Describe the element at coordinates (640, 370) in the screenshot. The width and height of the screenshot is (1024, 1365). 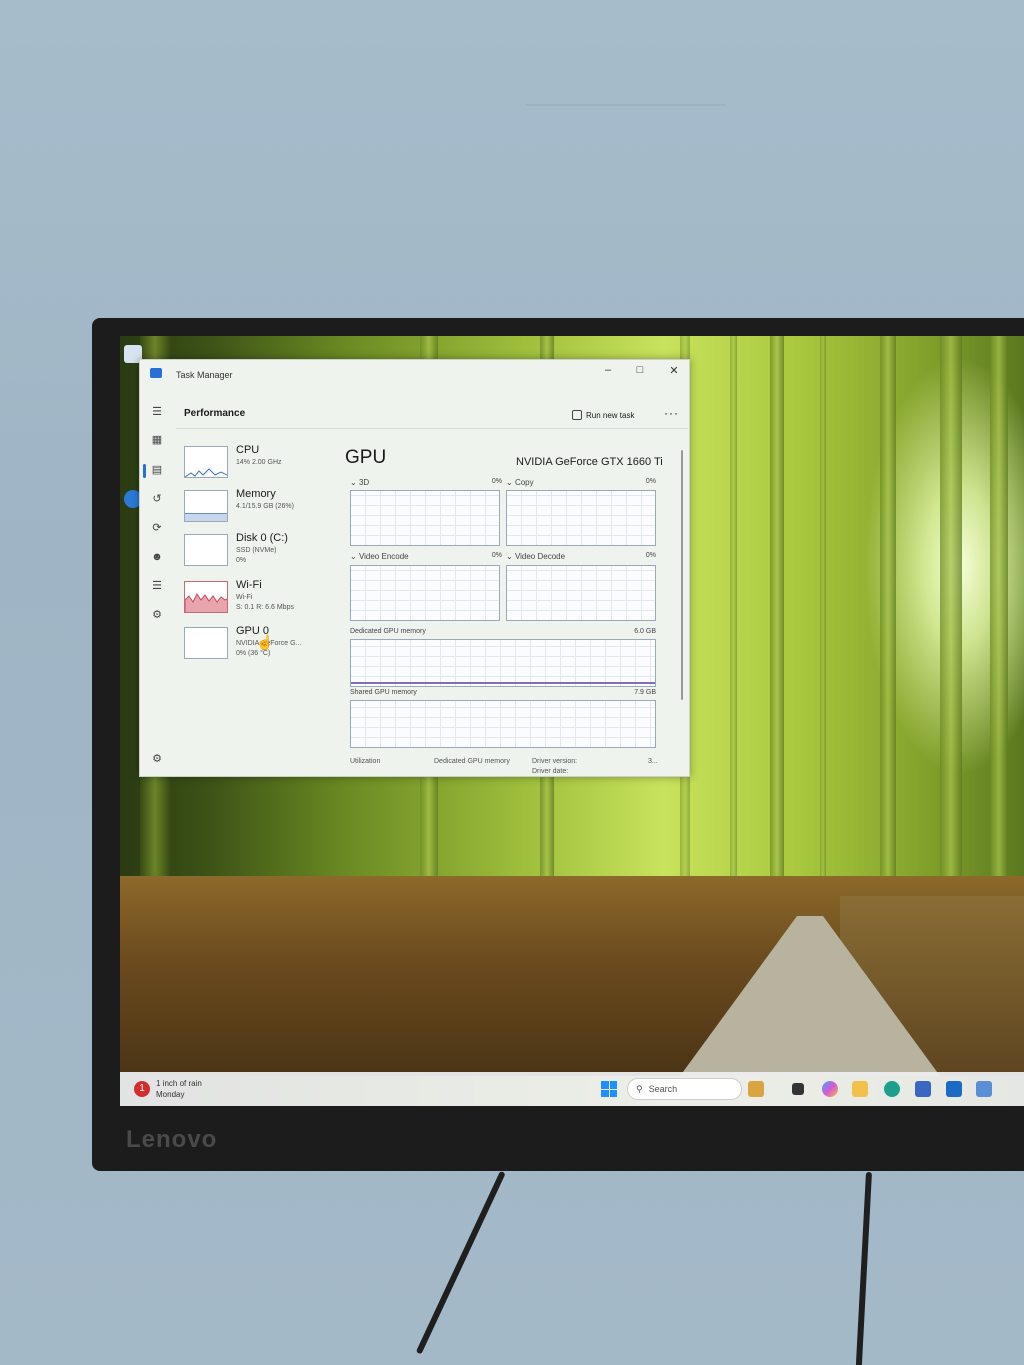
I see `maximize-button: □` at that location.